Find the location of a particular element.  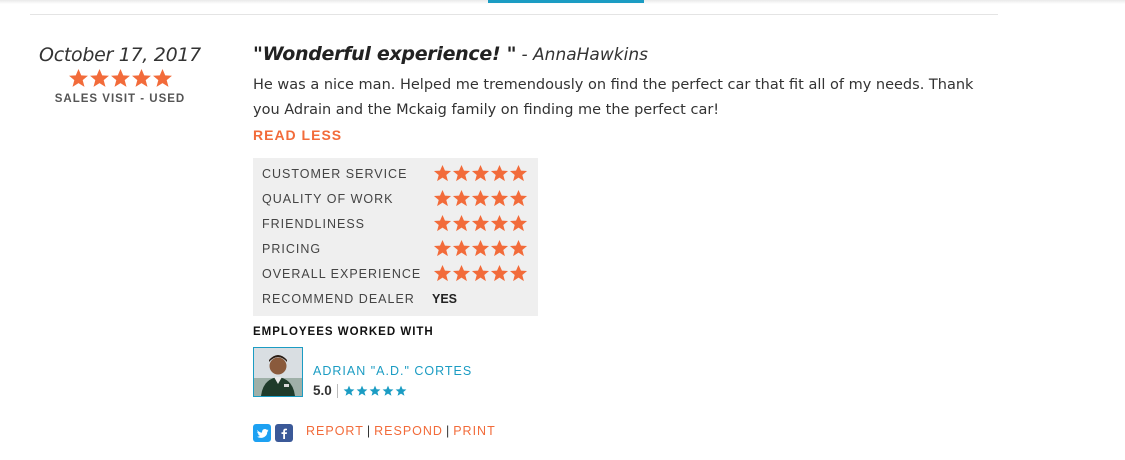

employee-score: 5.0 is located at coordinates (322, 390).